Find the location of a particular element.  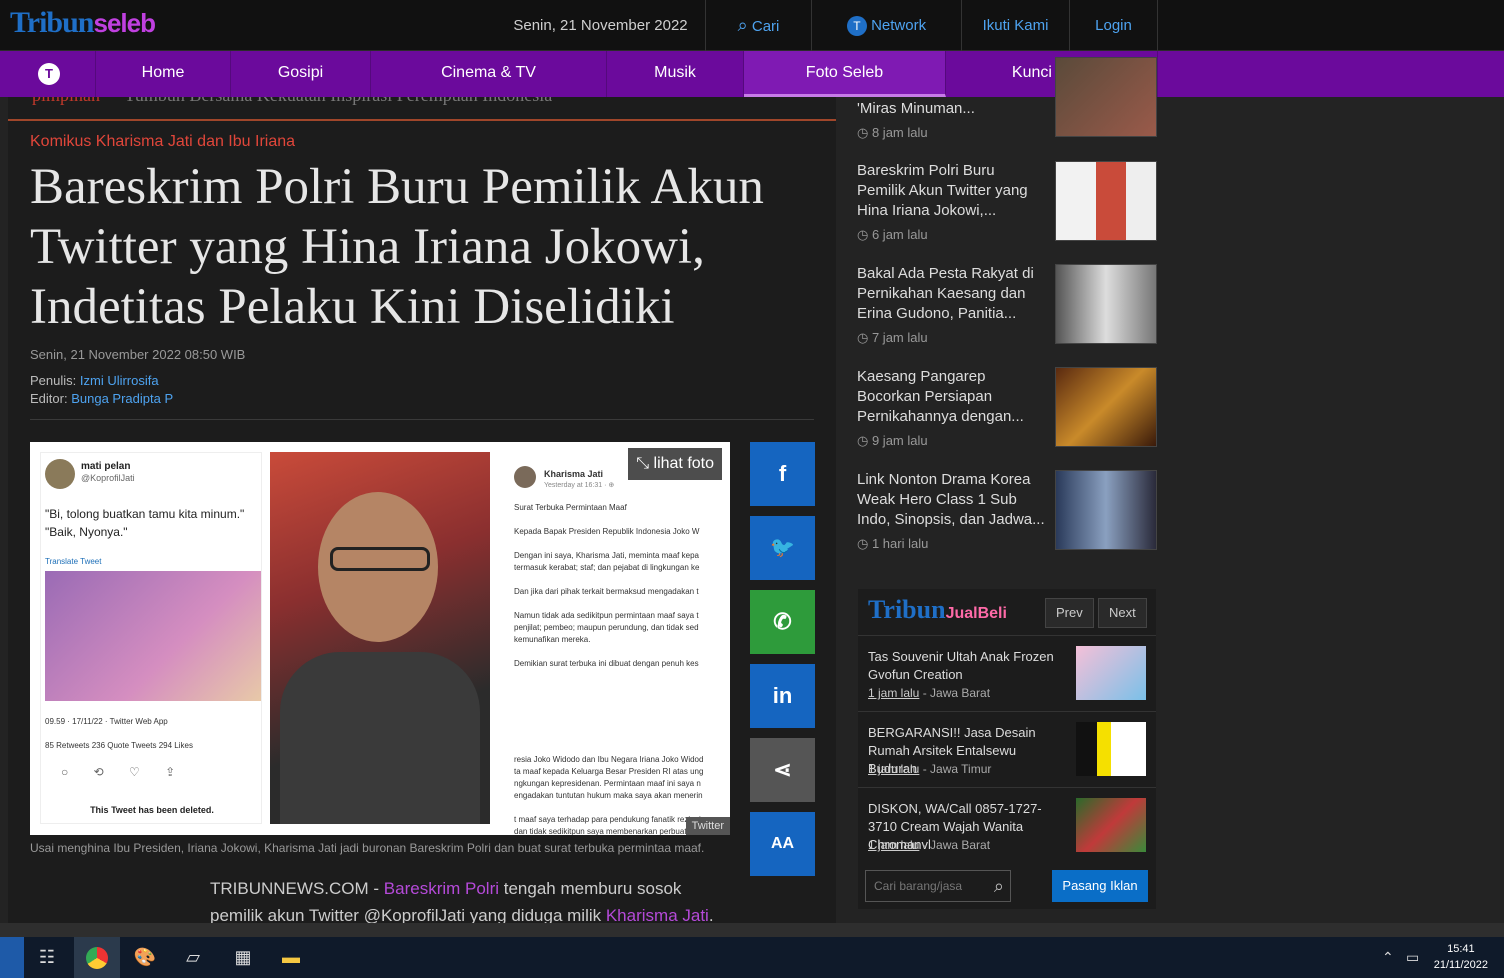

nav-home: Home is located at coordinates (163, 74).